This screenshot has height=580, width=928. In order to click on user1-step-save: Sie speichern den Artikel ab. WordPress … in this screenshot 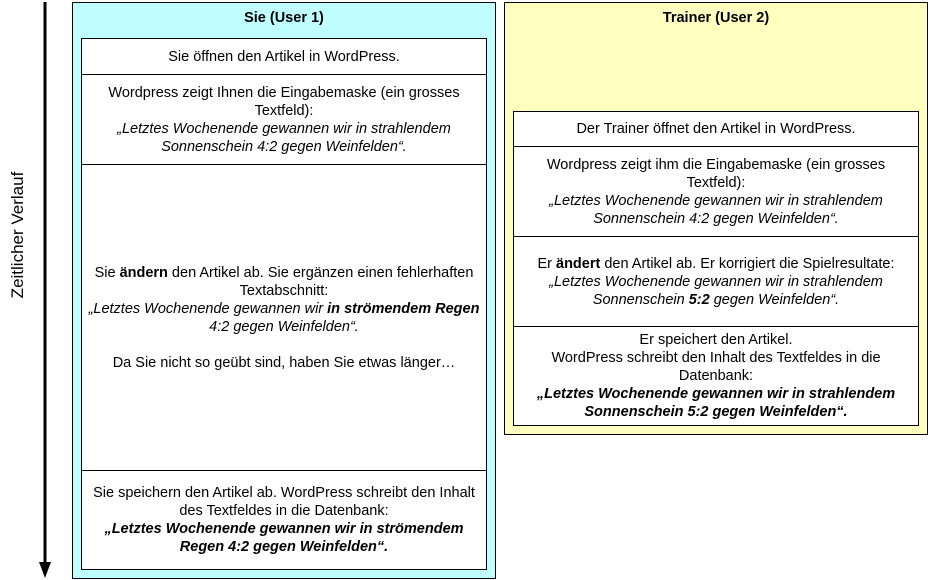, I will do `click(284, 520)`.